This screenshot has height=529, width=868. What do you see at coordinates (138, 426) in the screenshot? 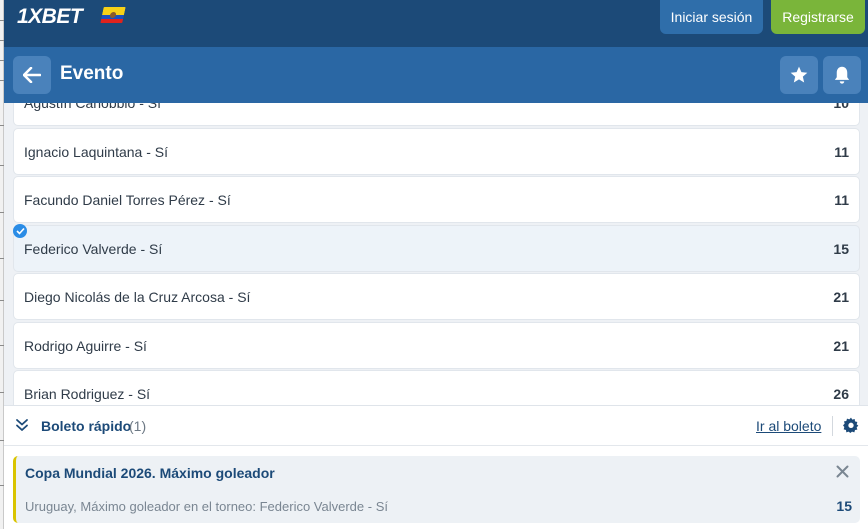
I see `bet-slip-count: (1)` at bounding box center [138, 426].